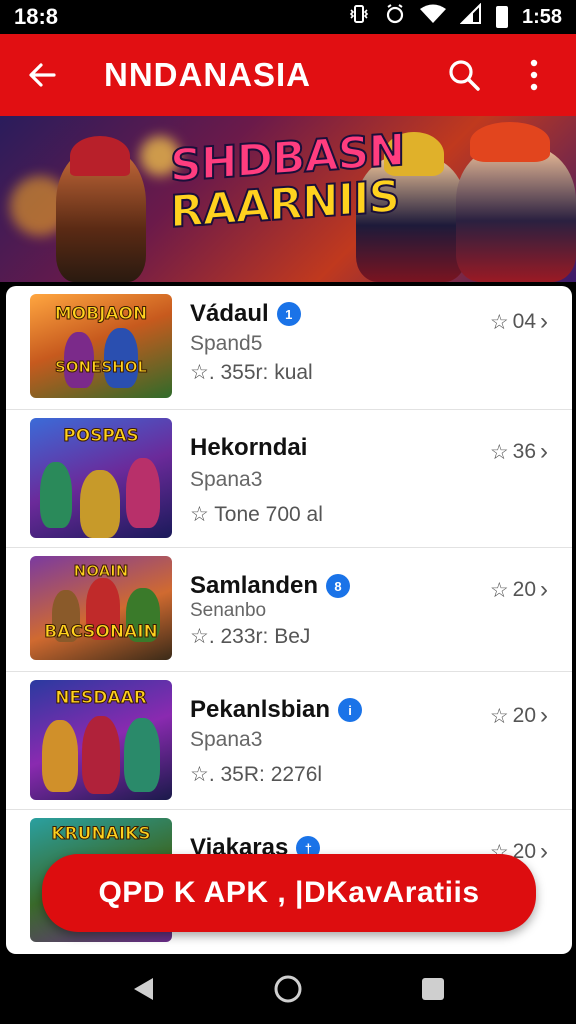  I want to click on thumb-title: NOAIN, so click(101, 571).